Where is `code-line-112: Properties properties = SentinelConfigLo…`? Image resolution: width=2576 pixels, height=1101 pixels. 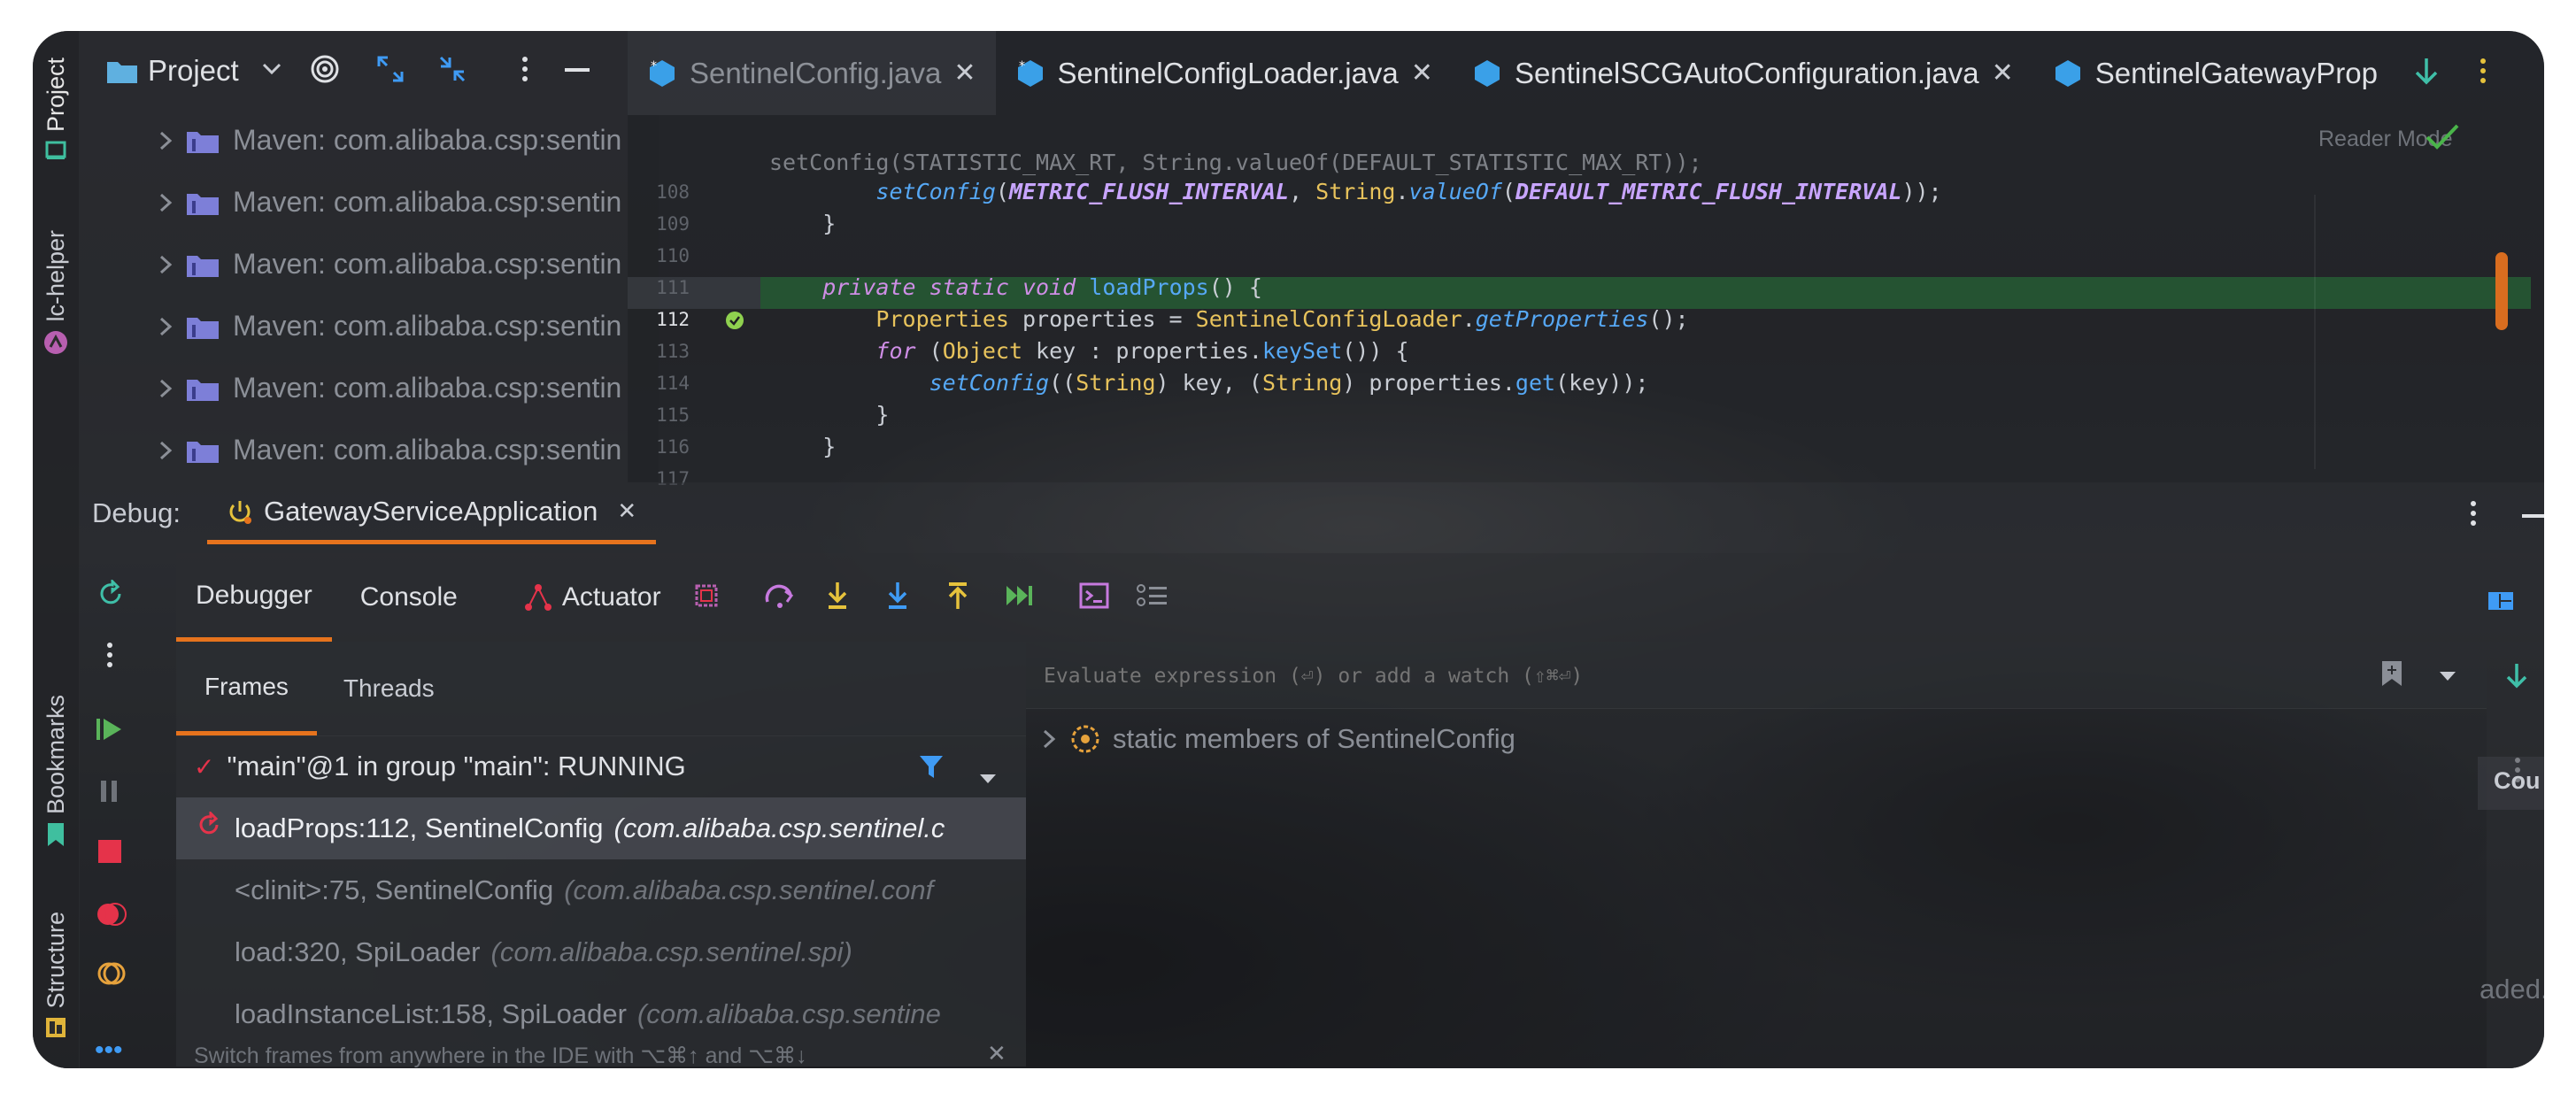
code-line-112: Properties properties = SentinelConfigLo… is located at coordinates (1282, 319).